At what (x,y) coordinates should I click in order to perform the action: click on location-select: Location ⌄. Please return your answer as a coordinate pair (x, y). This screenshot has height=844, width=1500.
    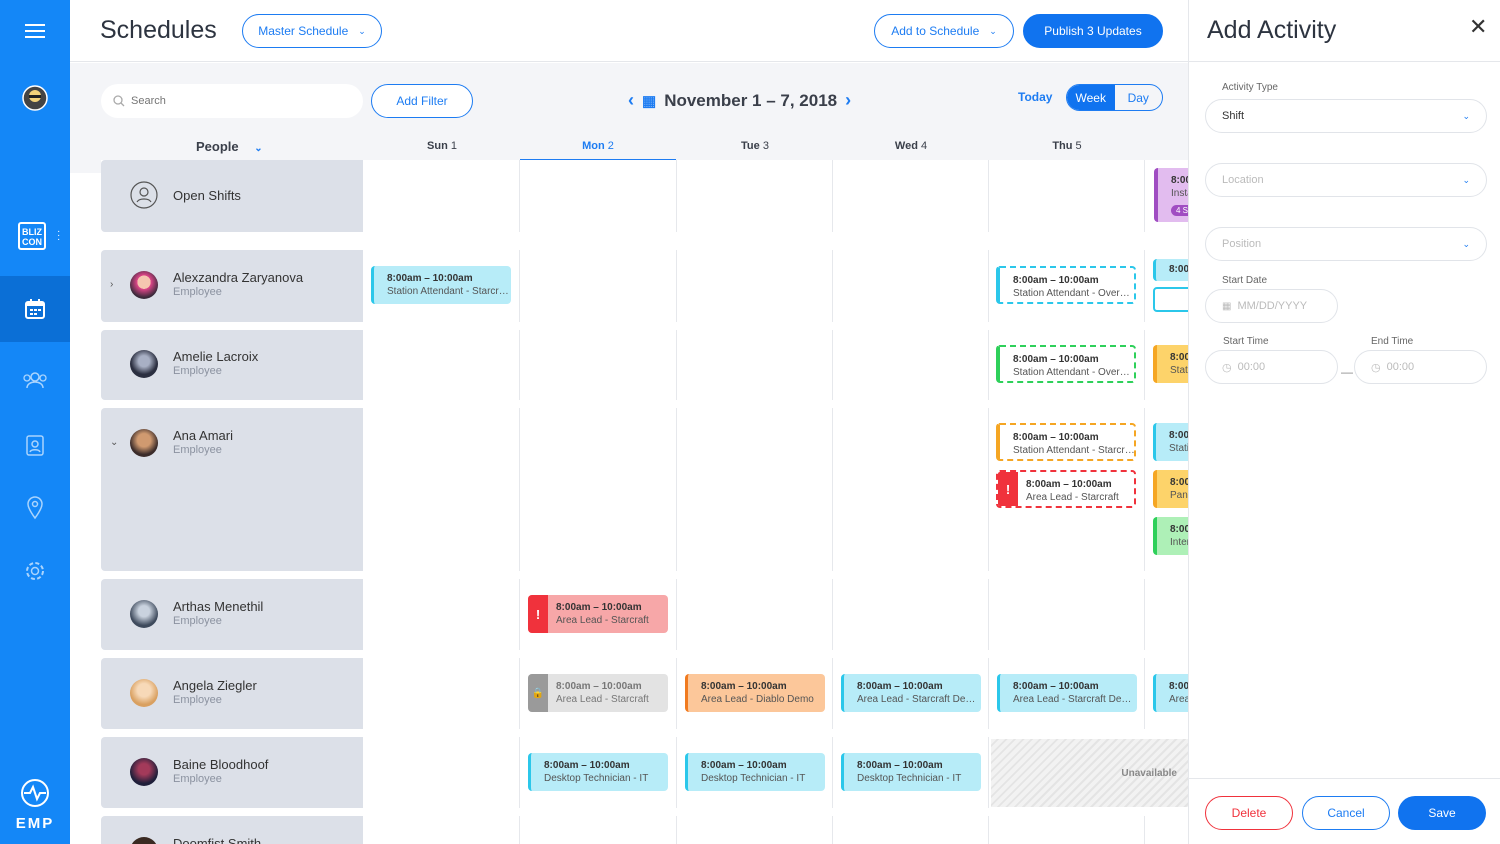
    Looking at the image, I should click on (1346, 180).